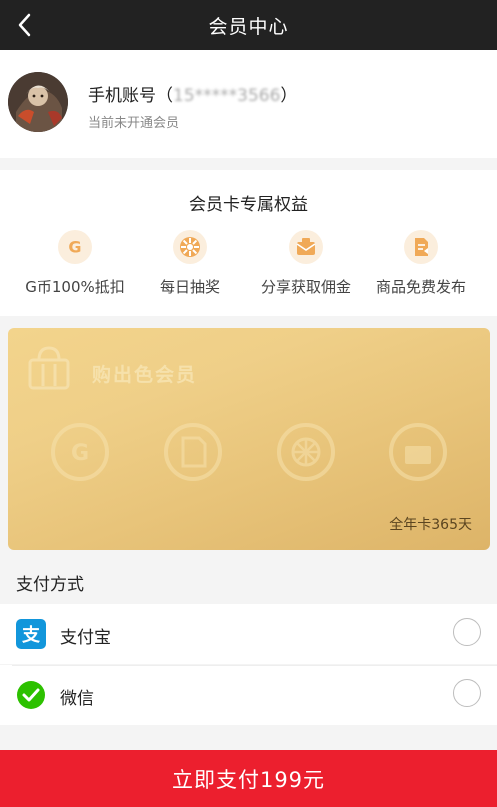 The height and width of the screenshot is (807, 497). Describe the element at coordinates (227, 96) in the screenshot. I see `account-number: 15*****3566` at that location.